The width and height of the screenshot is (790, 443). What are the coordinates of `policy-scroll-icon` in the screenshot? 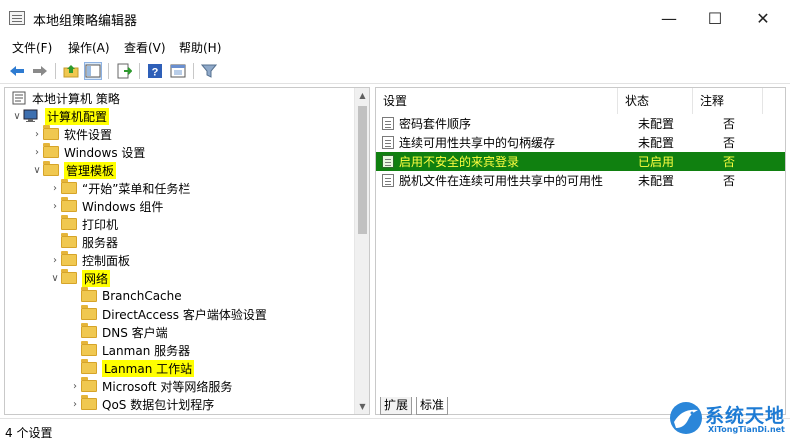 It's located at (19, 98).